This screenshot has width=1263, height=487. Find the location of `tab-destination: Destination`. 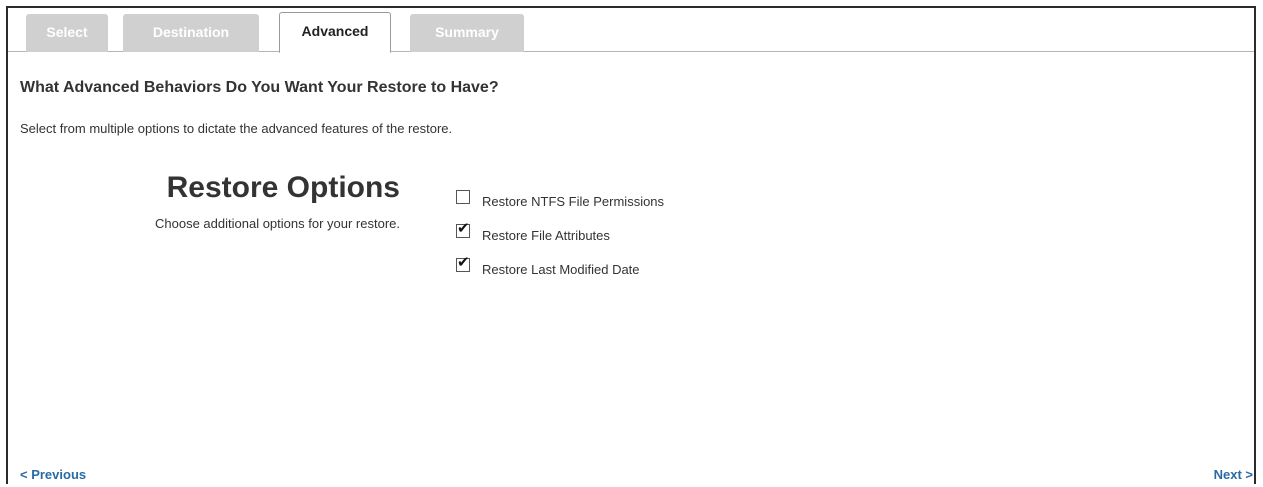

tab-destination: Destination is located at coordinates (191, 33).